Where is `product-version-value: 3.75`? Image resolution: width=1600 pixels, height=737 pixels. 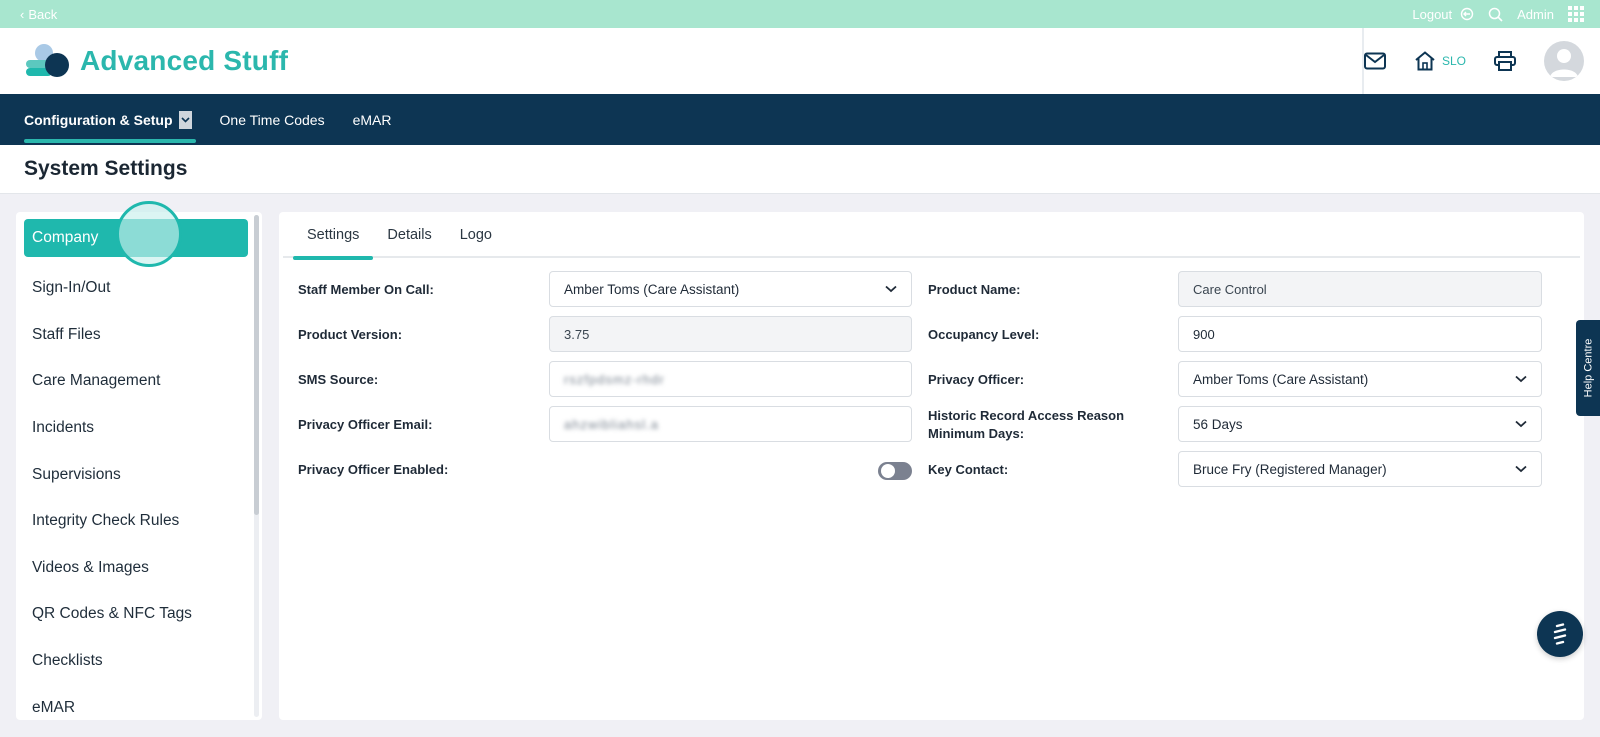 product-version-value: 3.75 is located at coordinates (577, 334).